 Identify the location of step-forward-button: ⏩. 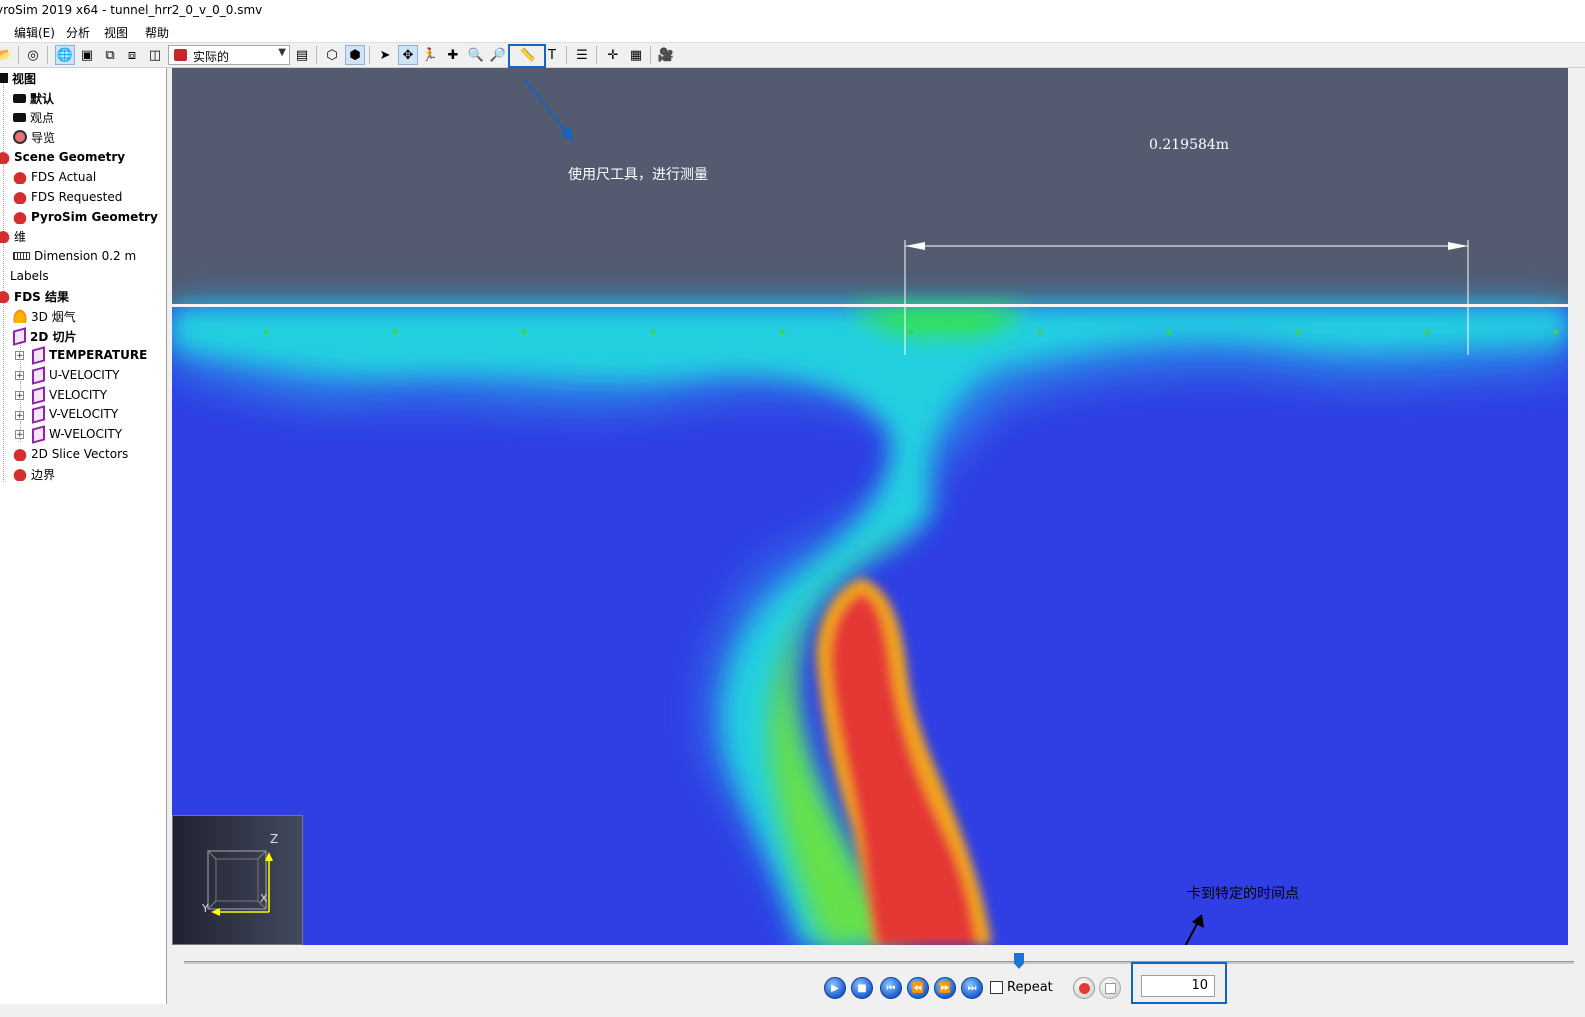
(945, 988).